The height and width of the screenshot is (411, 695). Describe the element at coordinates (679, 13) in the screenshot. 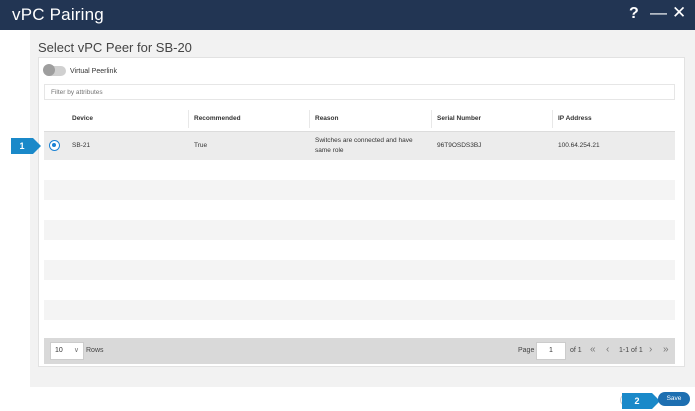

I see `close-icon: ✕` at that location.